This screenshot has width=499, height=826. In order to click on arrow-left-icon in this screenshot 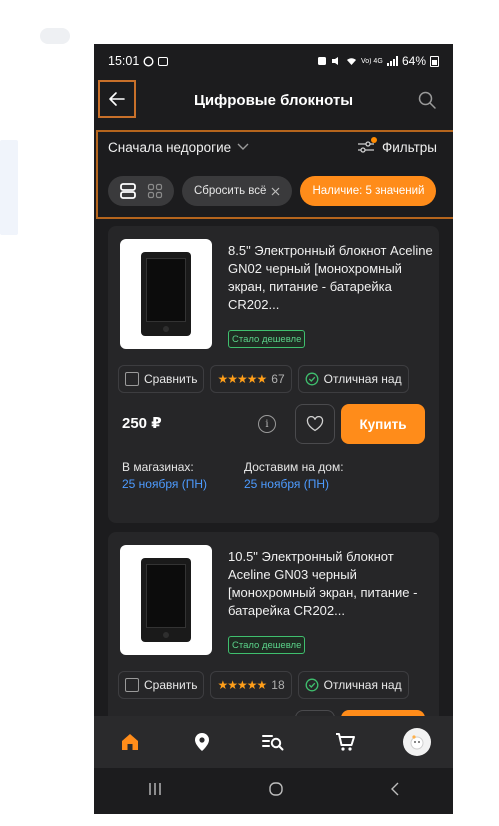, I will do `click(117, 99)`.